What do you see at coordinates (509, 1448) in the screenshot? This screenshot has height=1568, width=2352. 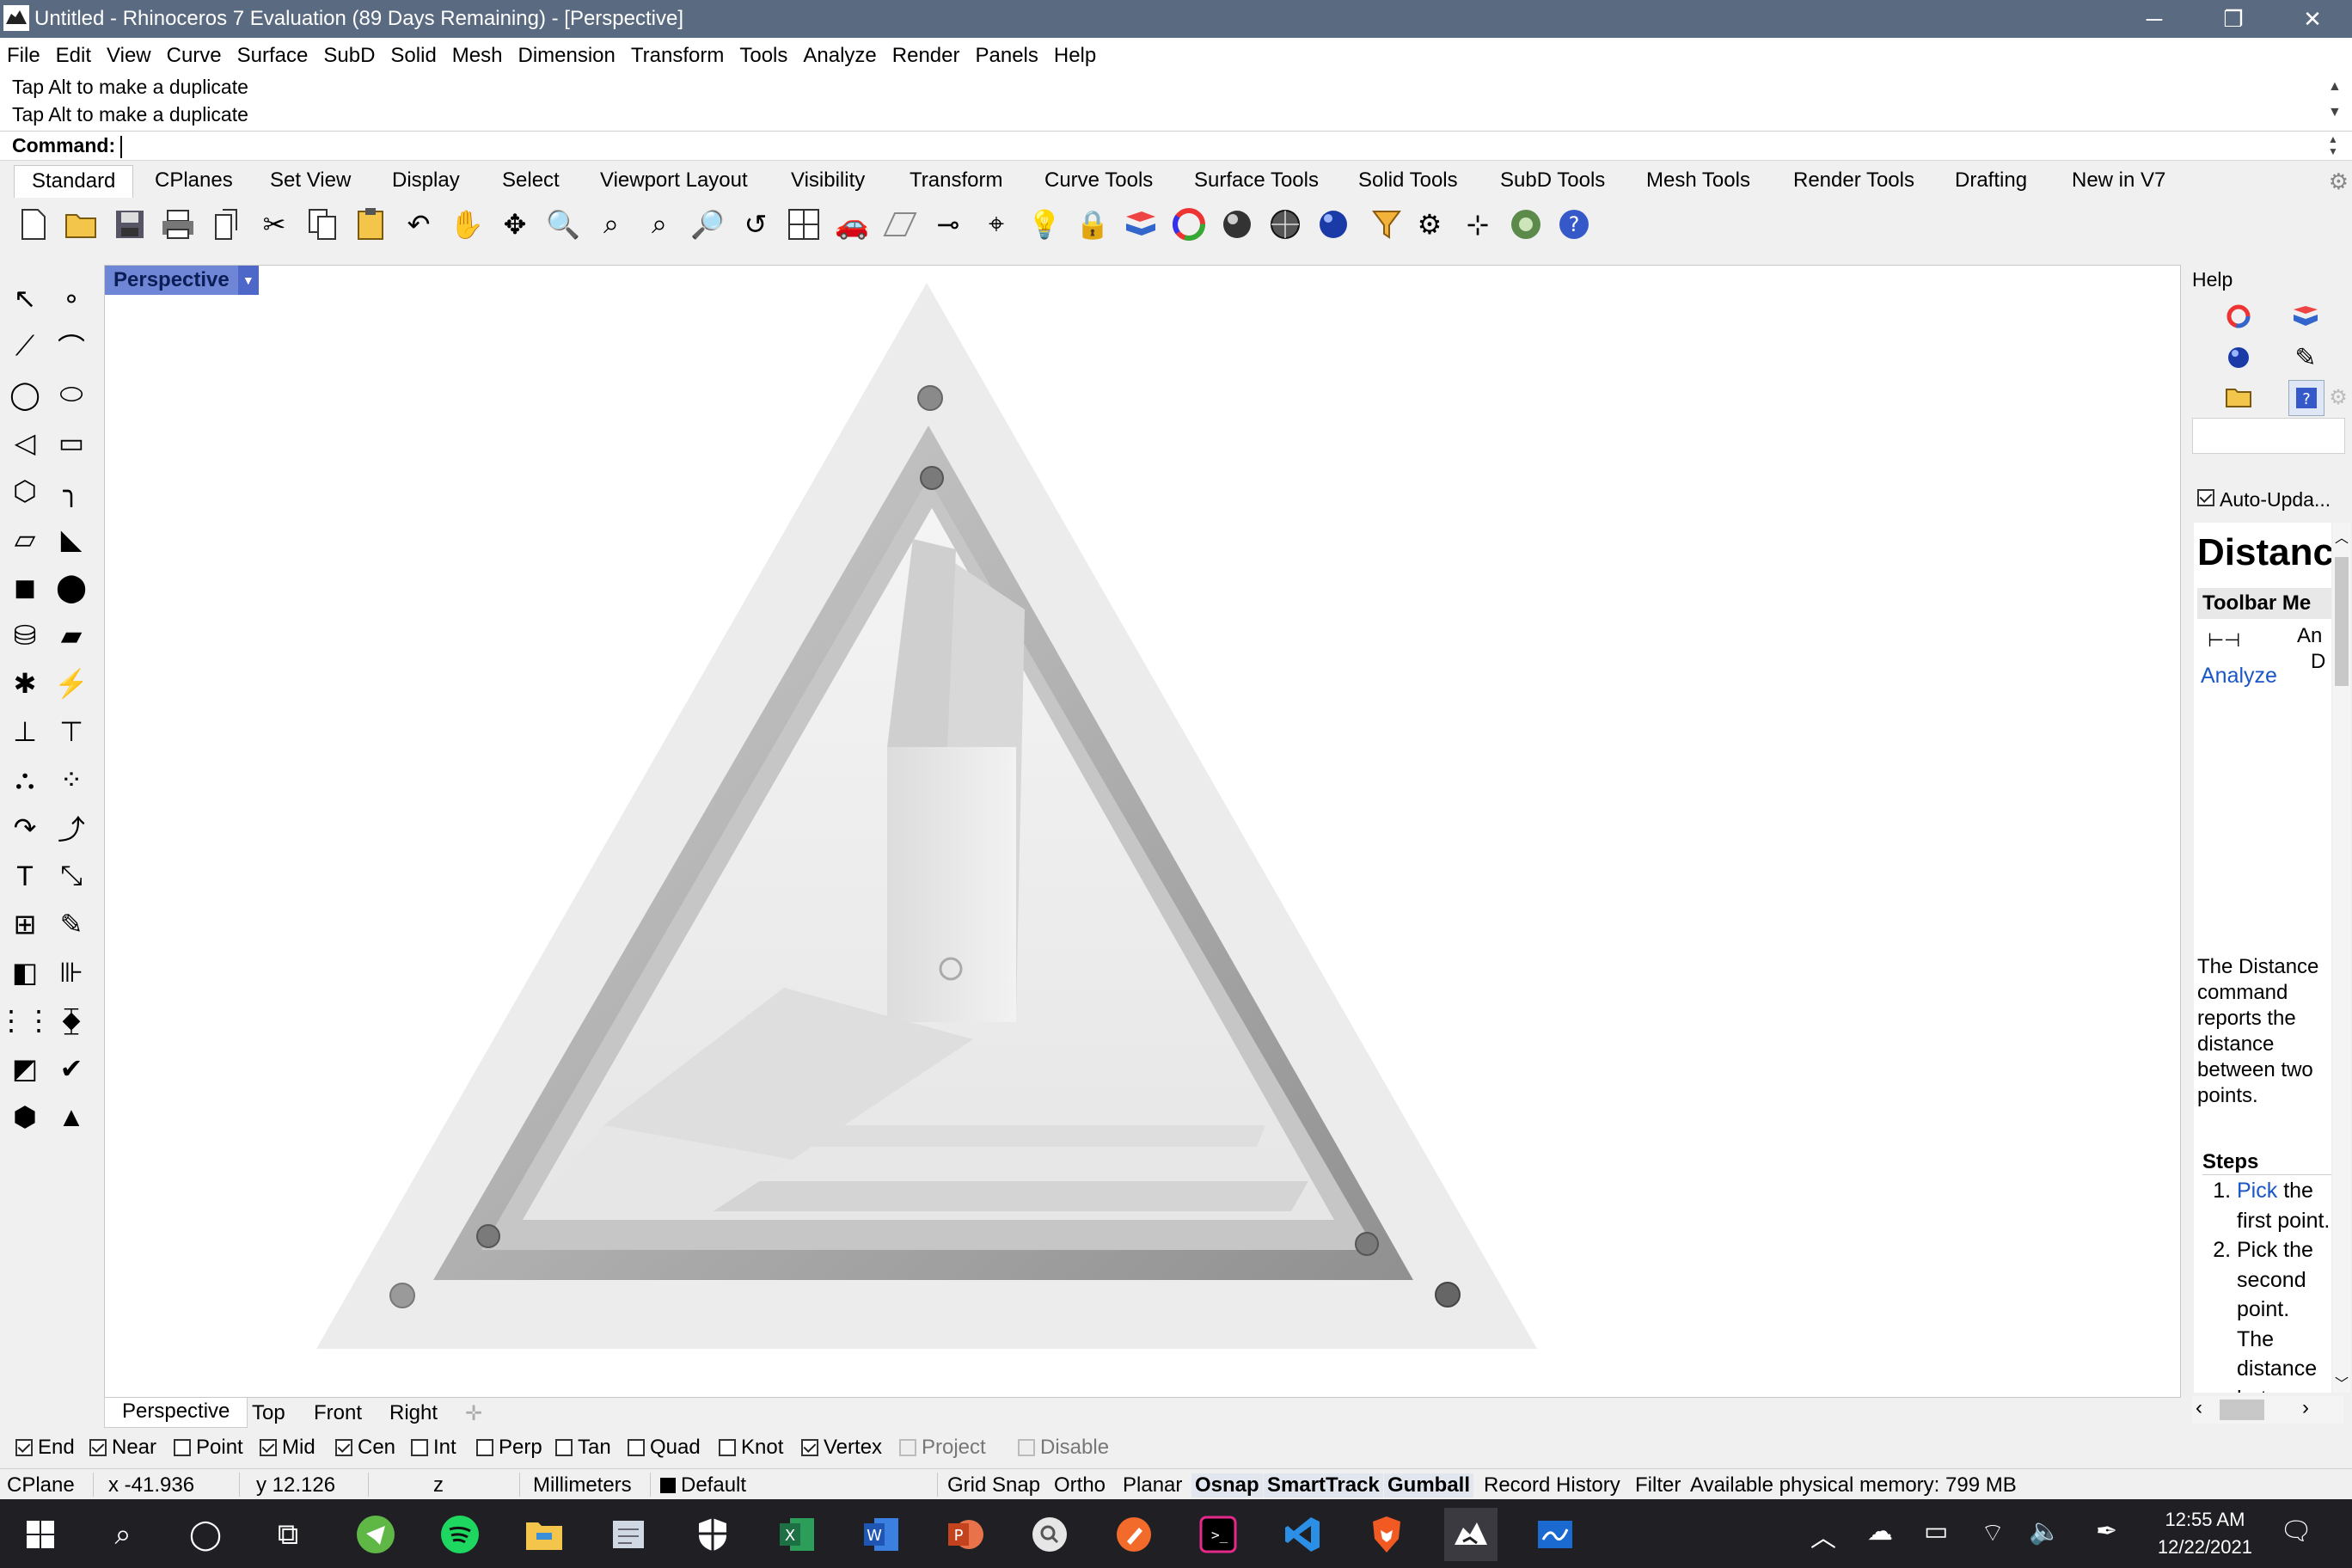 I see `osnap-perp: Perp` at bounding box center [509, 1448].